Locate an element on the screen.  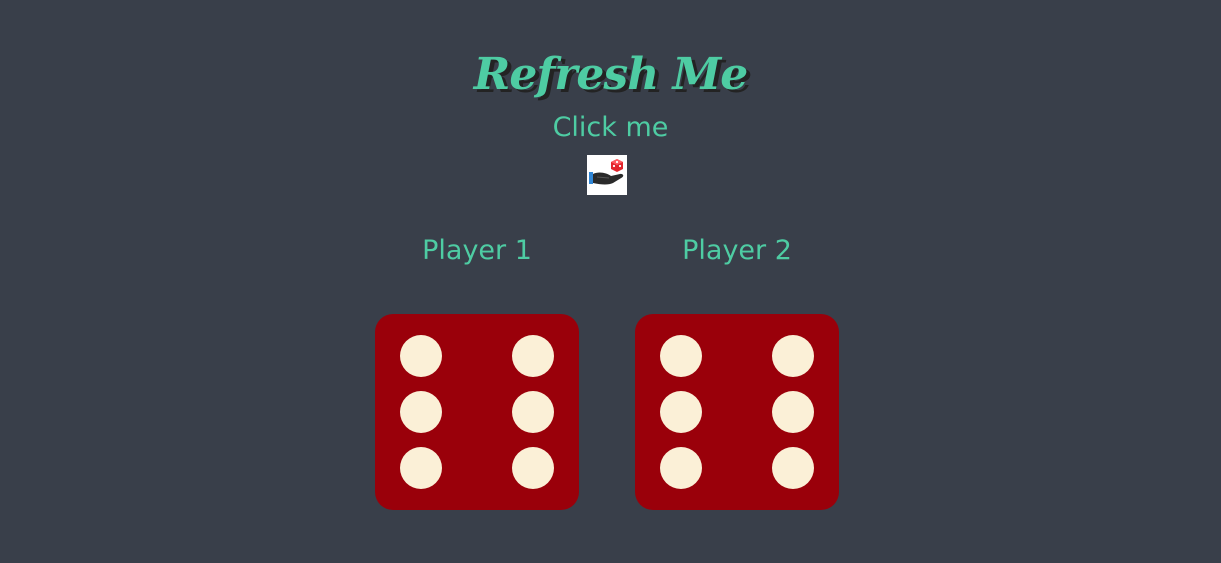
click-me-label: Click me is located at coordinates (610, 127).